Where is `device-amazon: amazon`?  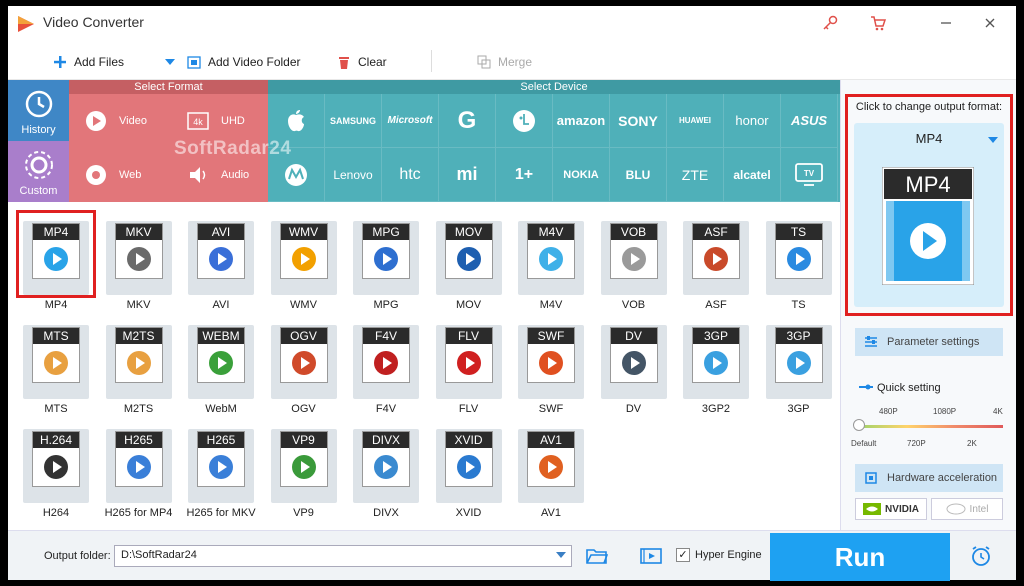
device-amazon: amazon is located at coordinates (581, 121).